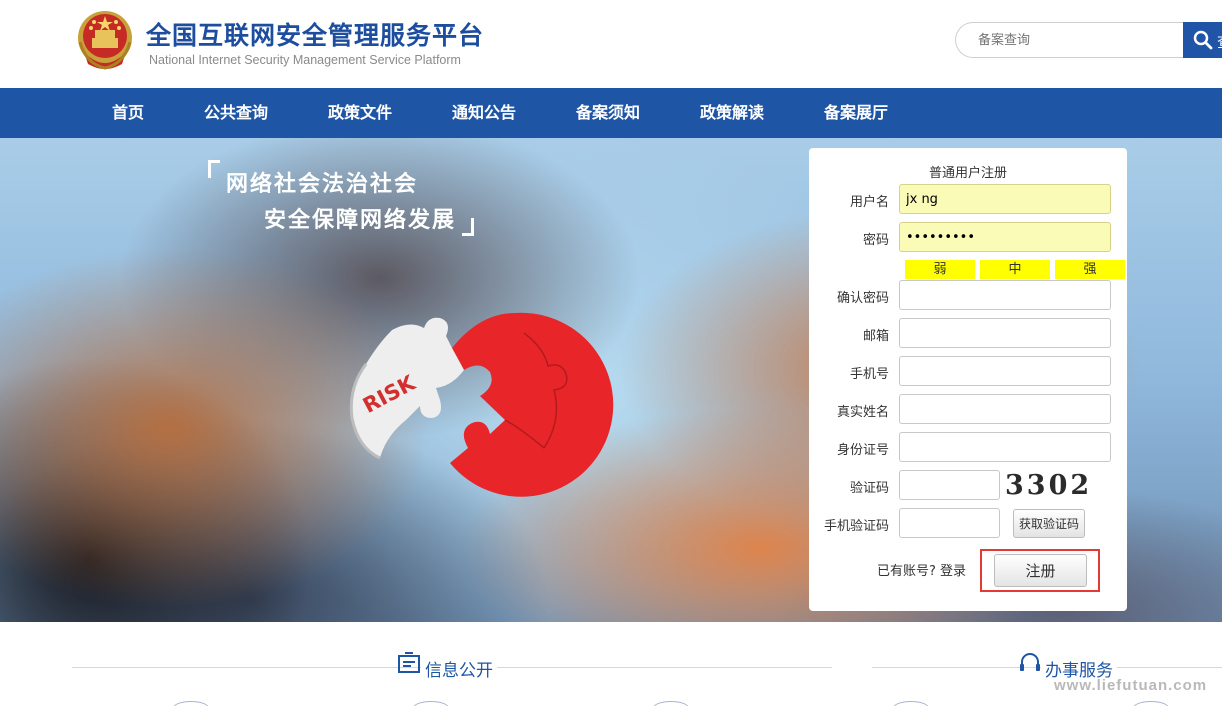 The height and width of the screenshot is (706, 1222). I want to click on confirm-password-field, so click(1005, 295).